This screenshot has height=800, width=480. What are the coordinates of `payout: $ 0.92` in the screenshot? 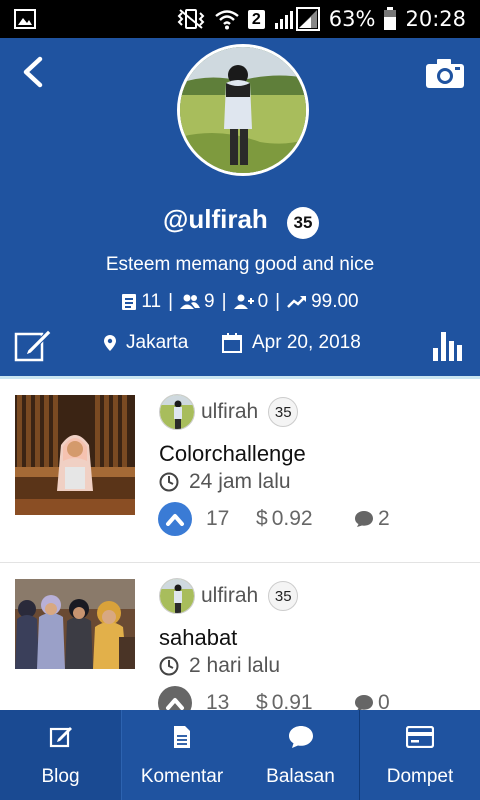 It's located at (305, 519).